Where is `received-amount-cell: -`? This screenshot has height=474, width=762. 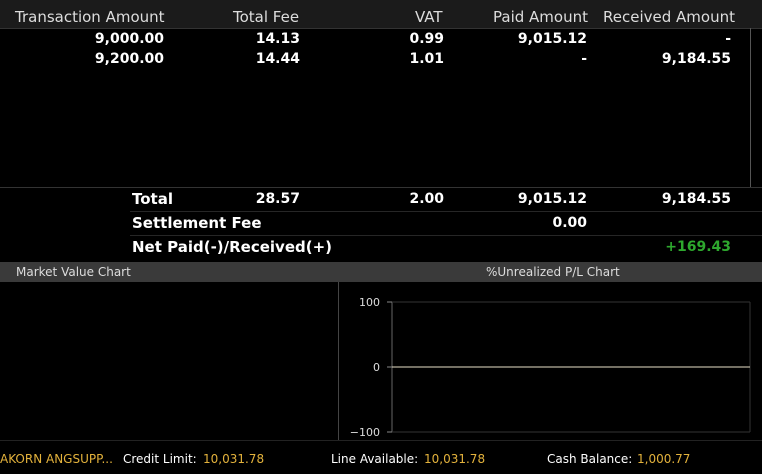
received-amount-cell: - is located at coordinates (728, 39).